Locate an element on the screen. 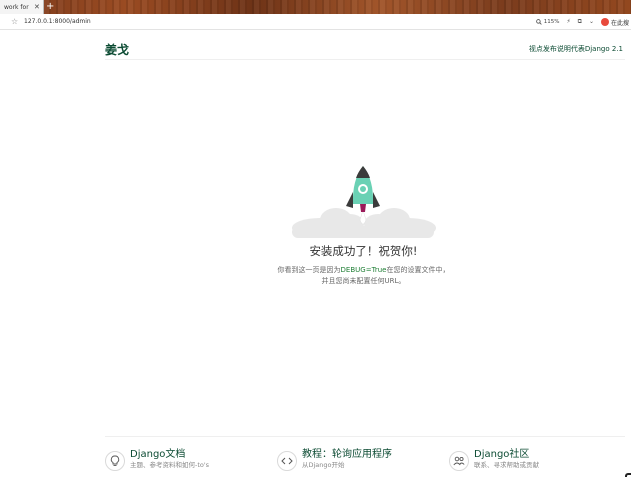 This screenshot has height=477, width=631. address-bar-tools: 115% ⚡ ⧉ ⌄ 在此搜 is located at coordinates (582, 22).